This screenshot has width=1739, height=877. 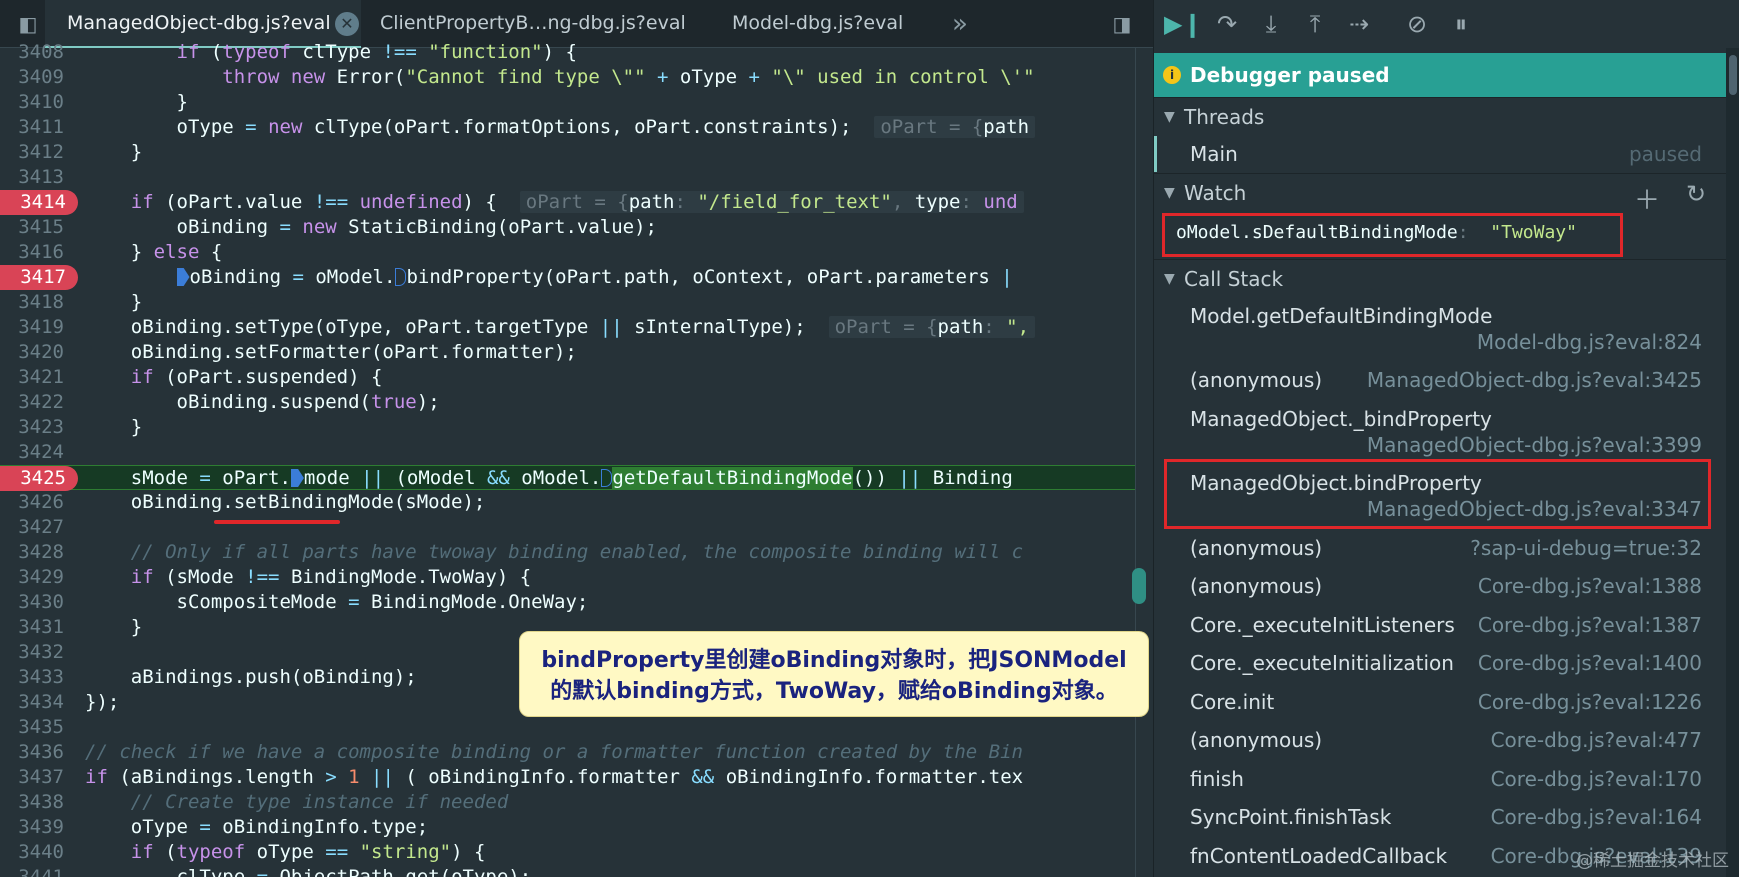 I want to click on code-line: 3408 if (typeof clType !== "function") {, so click(x=297, y=52).